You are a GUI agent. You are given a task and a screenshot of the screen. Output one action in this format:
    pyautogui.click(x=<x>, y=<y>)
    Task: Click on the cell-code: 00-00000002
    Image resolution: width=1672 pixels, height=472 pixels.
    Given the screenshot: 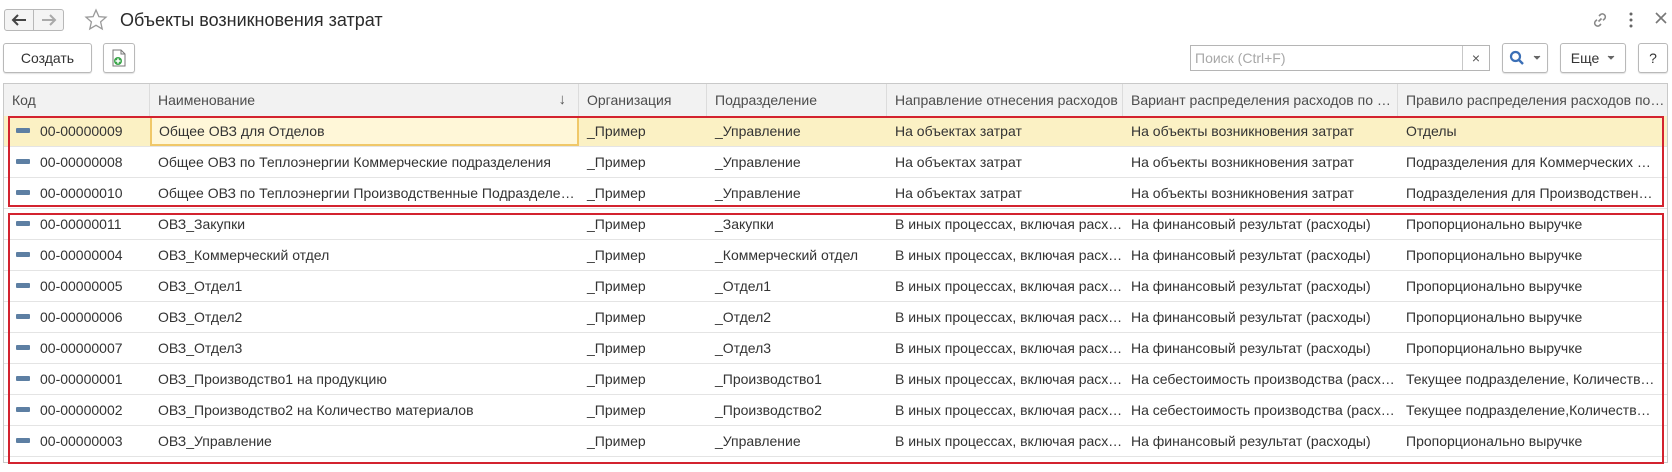 What is the action you would take?
    pyautogui.click(x=77, y=410)
    